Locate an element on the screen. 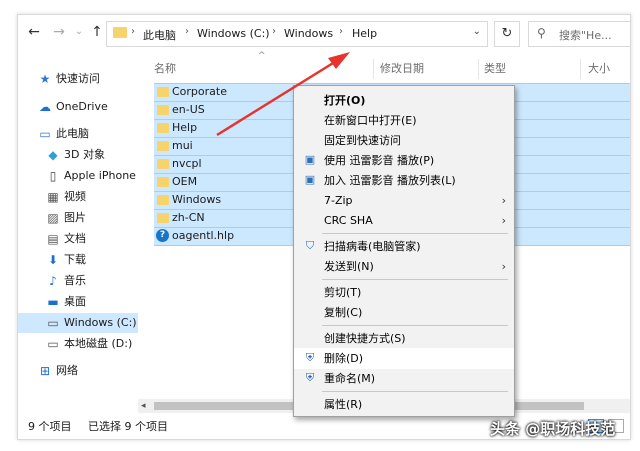 The image size is (640, 451). watermark: 头条 @职场科技范 is located at coordinates (553, 429).